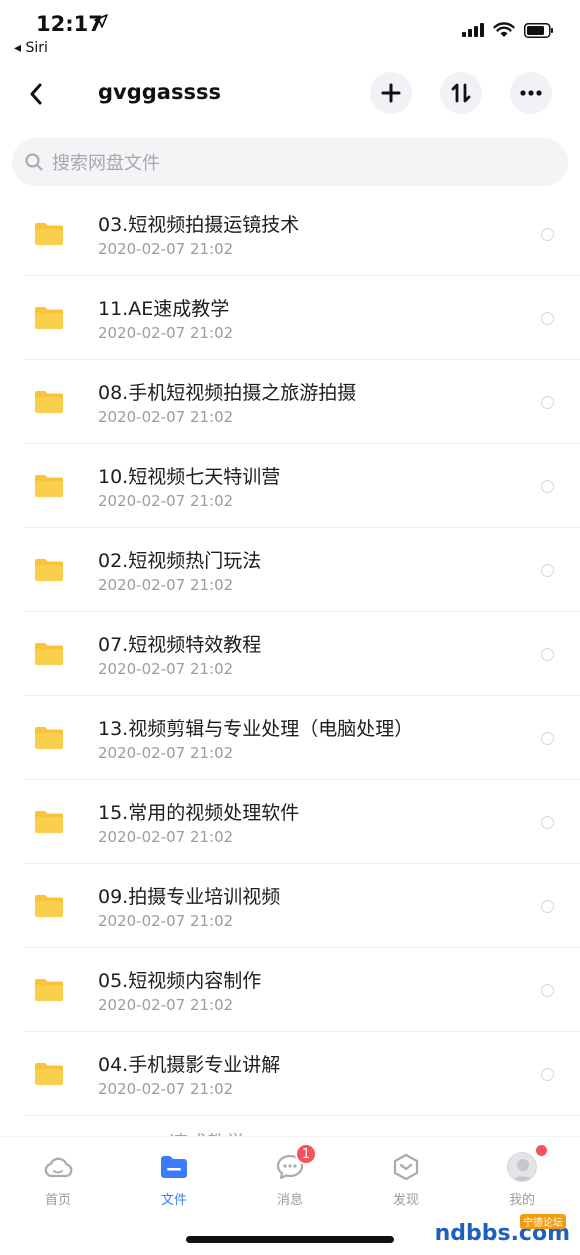 This screenshot has width=580, height=1255. I want to click on tab-label: 首页, so click(57, 1200).